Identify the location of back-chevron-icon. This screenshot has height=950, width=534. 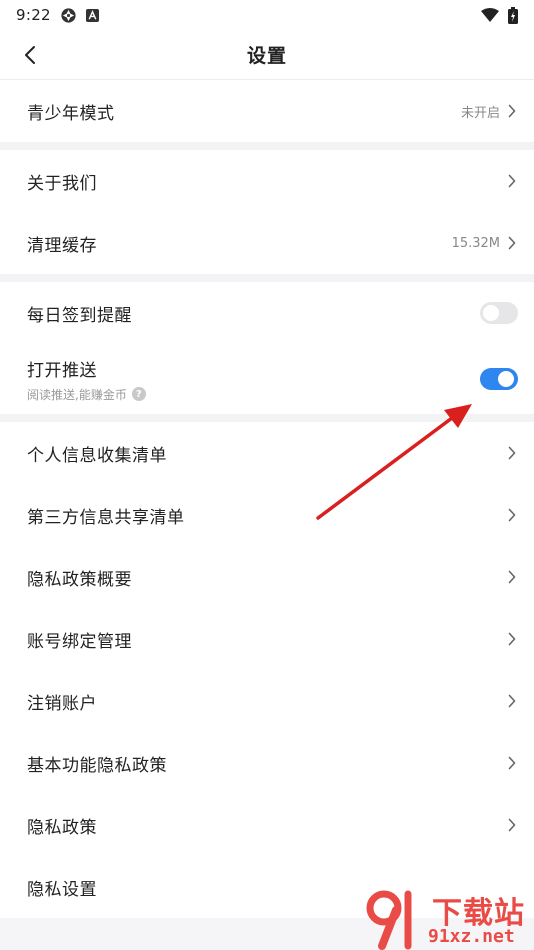
(30, 55).